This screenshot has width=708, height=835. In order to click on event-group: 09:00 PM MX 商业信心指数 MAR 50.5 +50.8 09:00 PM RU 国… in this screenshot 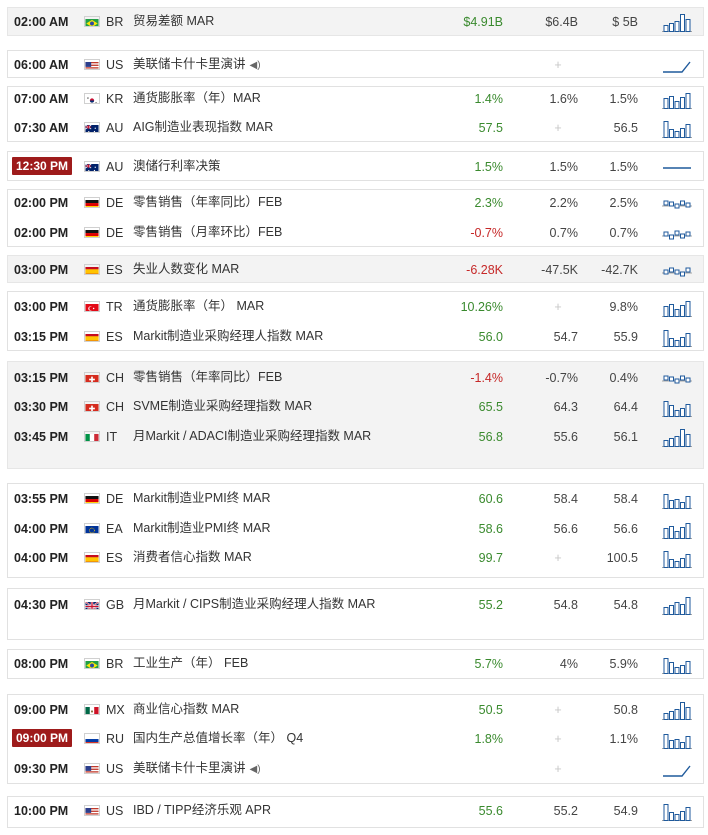, I will do `click(355, 739)`.